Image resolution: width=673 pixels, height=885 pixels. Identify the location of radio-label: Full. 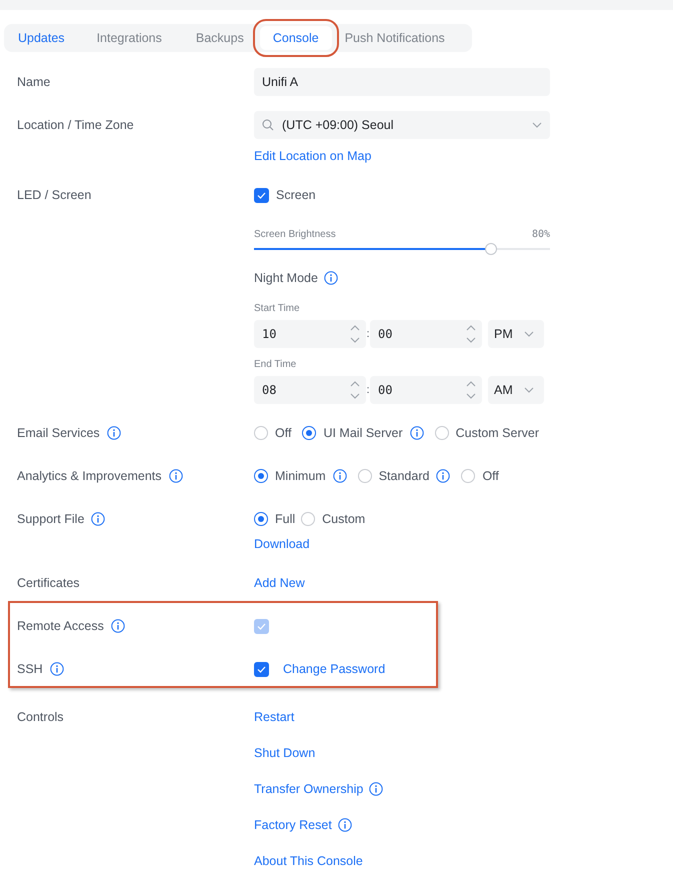
(285, 519).